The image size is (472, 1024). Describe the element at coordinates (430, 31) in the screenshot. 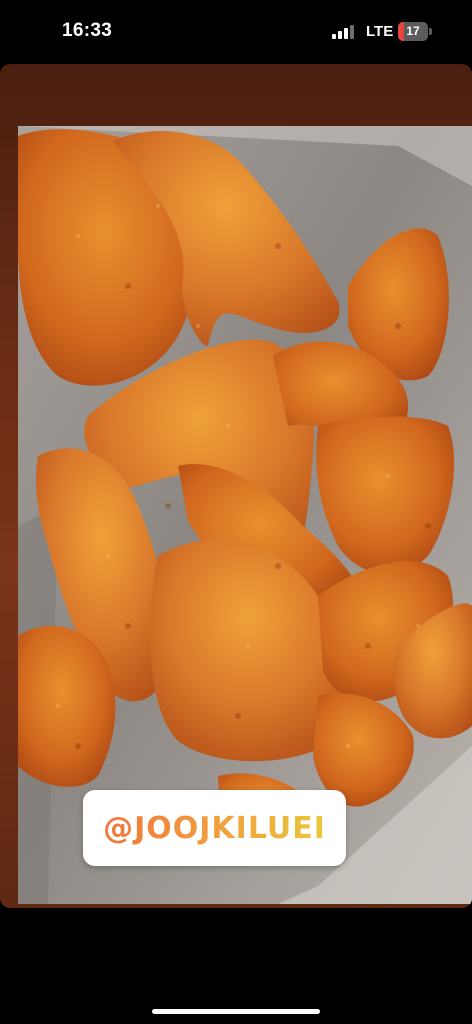

I see `battery-cap` at that location.